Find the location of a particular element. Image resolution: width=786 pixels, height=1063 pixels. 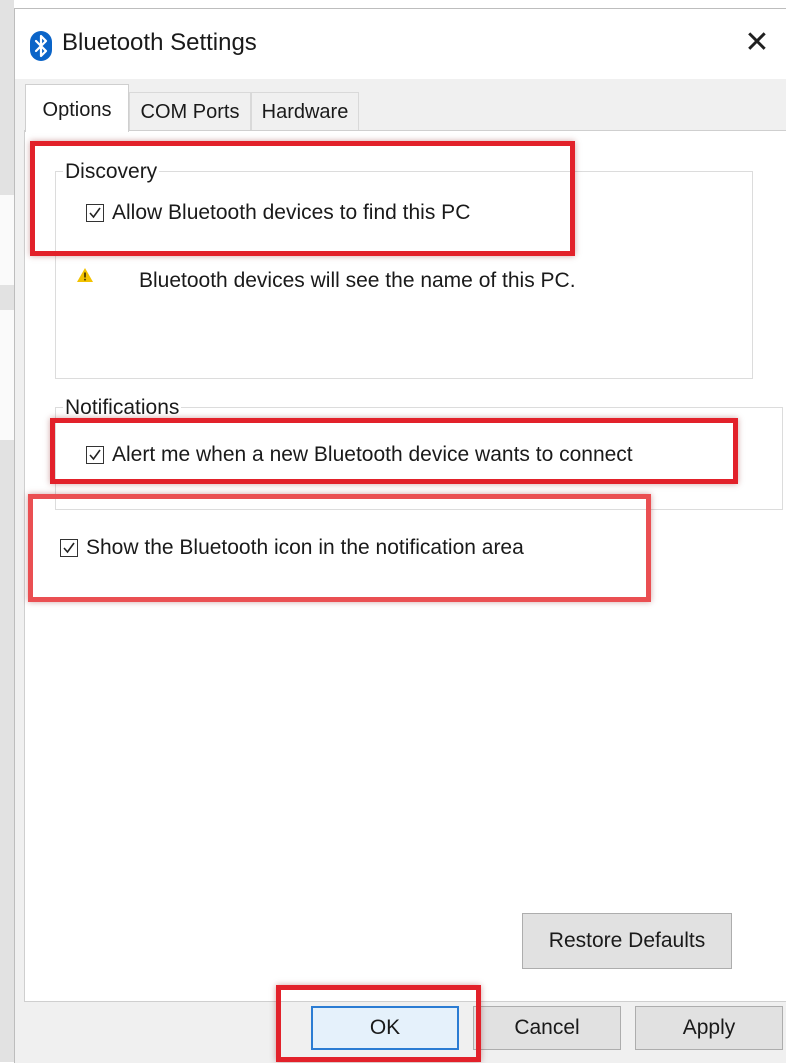

apply-button: Apply is located at coordinates (709, 1028).